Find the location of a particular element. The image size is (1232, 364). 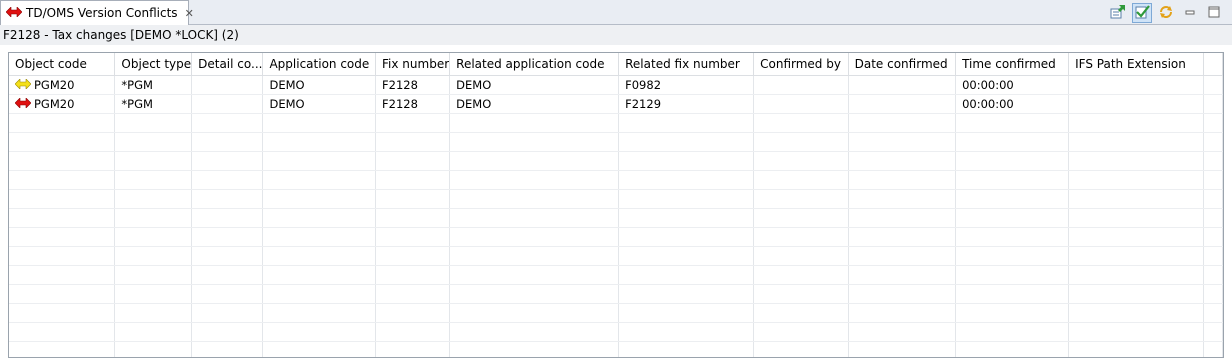

minimize-icon is located at coordinates (1190, 13).